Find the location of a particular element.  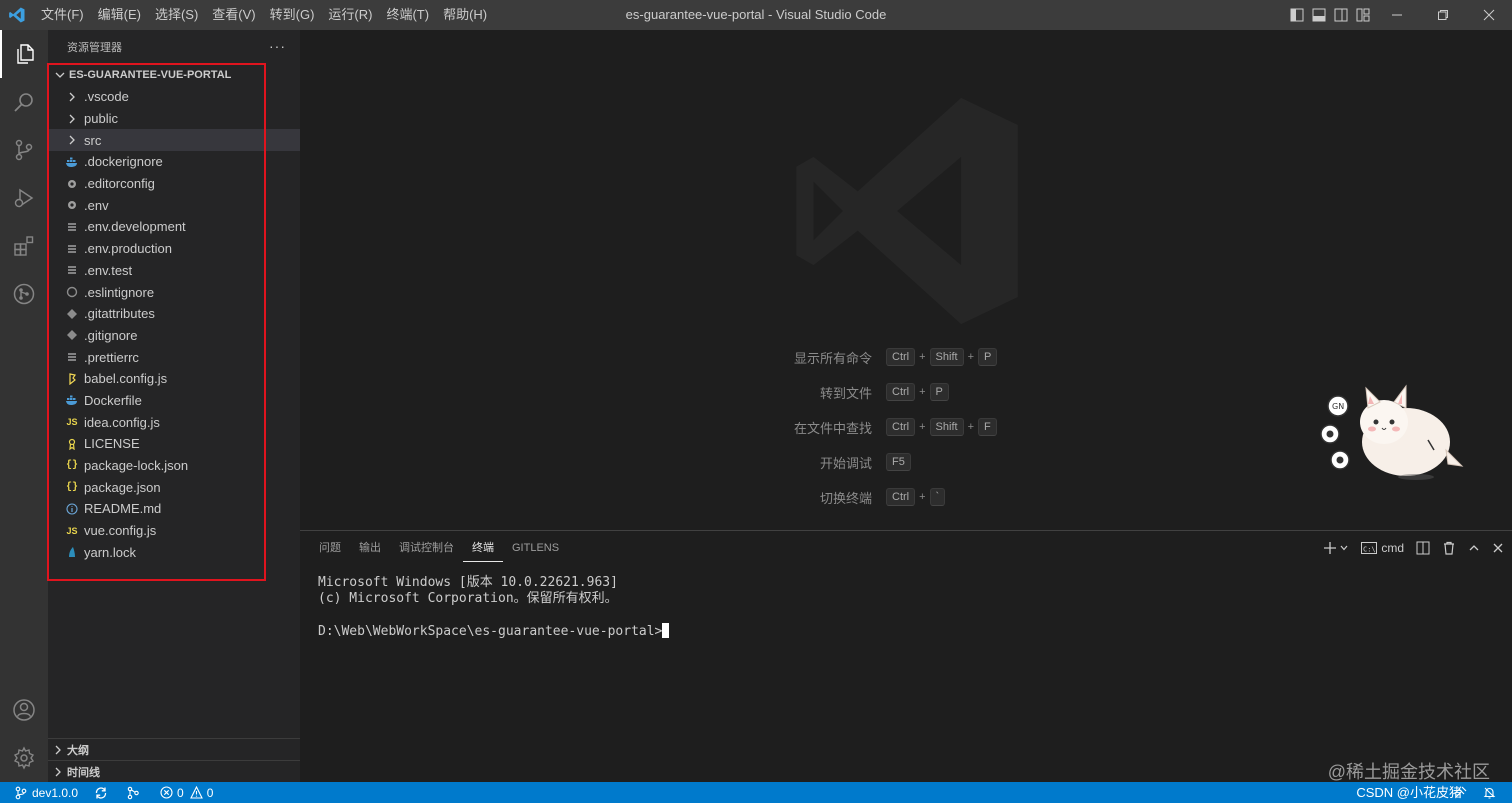

menu-item: 编辑(E) is located at coordinates (119, 15).